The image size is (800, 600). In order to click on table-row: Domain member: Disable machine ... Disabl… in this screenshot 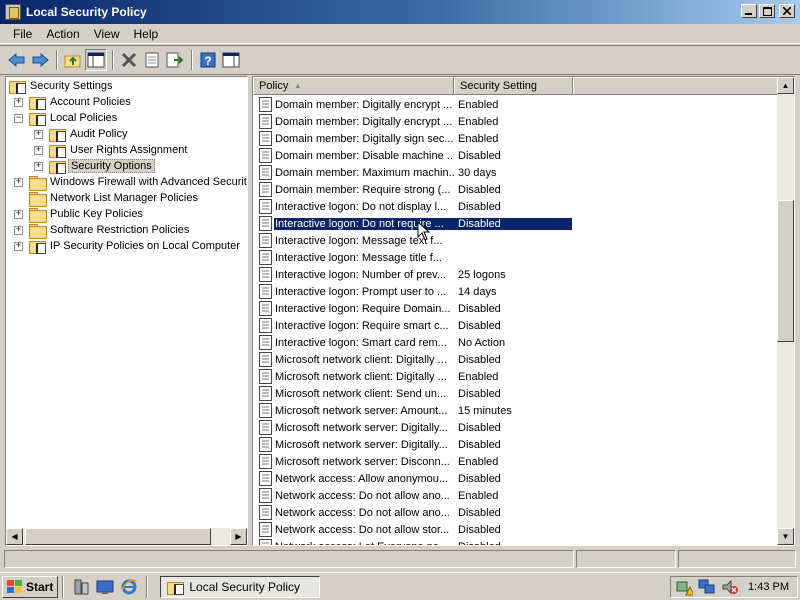, I will do `click(515, 155)`.